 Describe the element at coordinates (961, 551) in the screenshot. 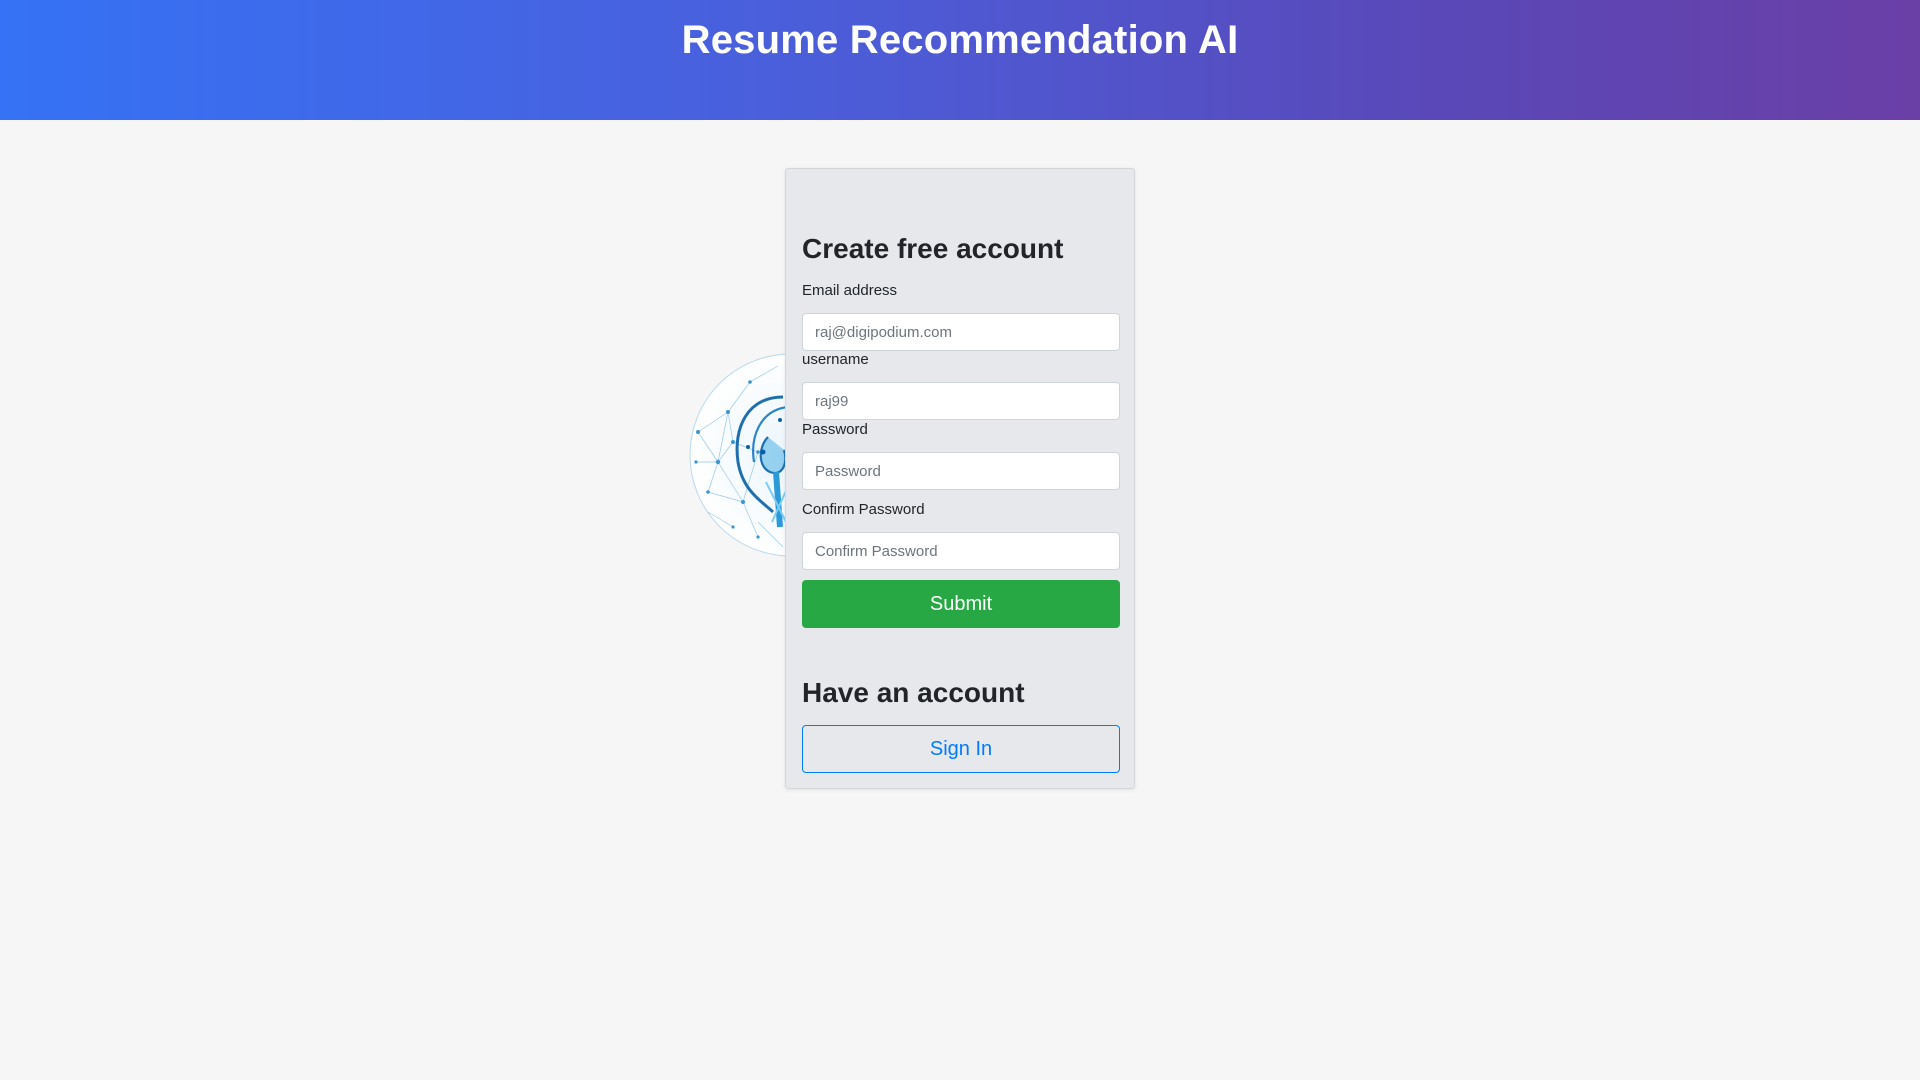

I see `confirm-password-field` at that location.